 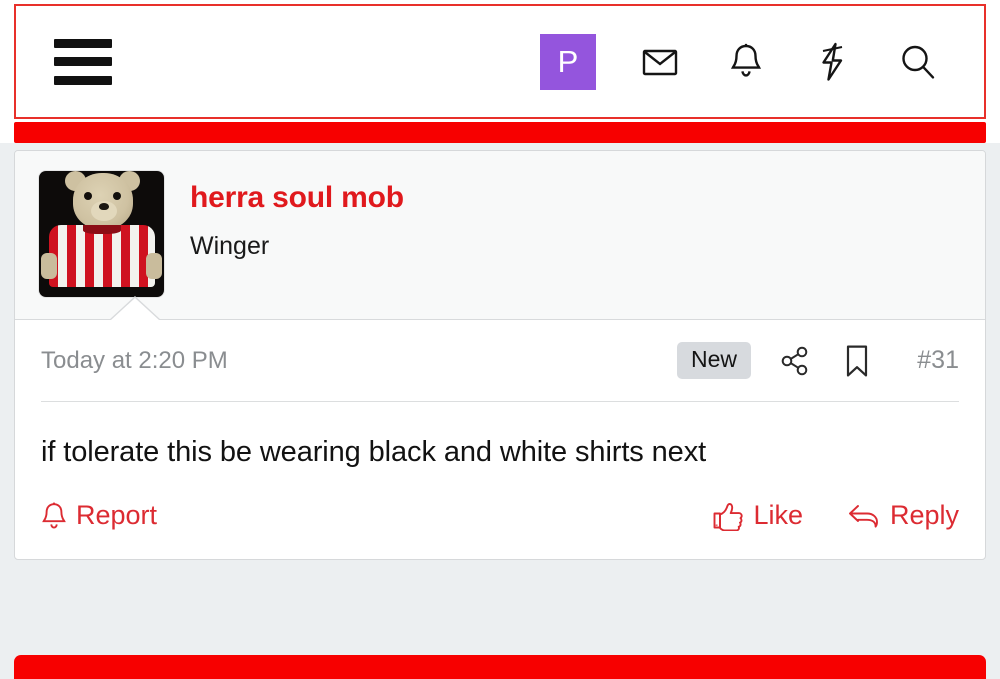 What do you see at coordinates (500, 349) in the screenshot?
I see `post-meta-row: Today at 2:20 PM New #31` at bounding box center [500, 349].